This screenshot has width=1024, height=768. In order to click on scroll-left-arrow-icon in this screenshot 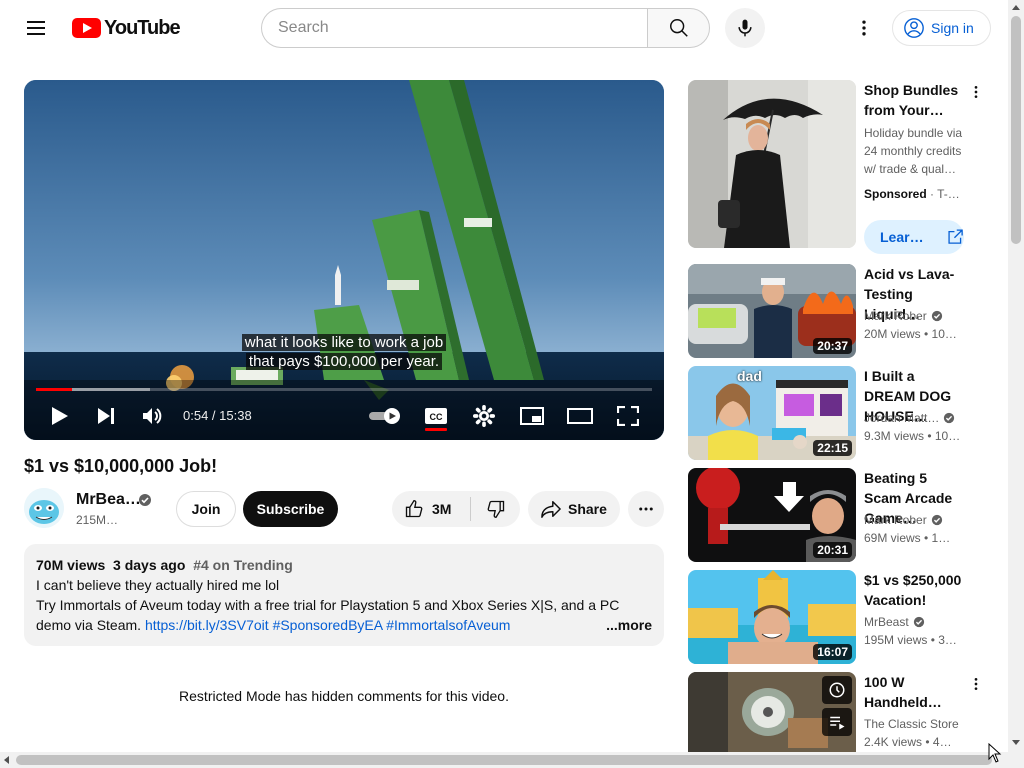, I will do `click(6, 760)`.